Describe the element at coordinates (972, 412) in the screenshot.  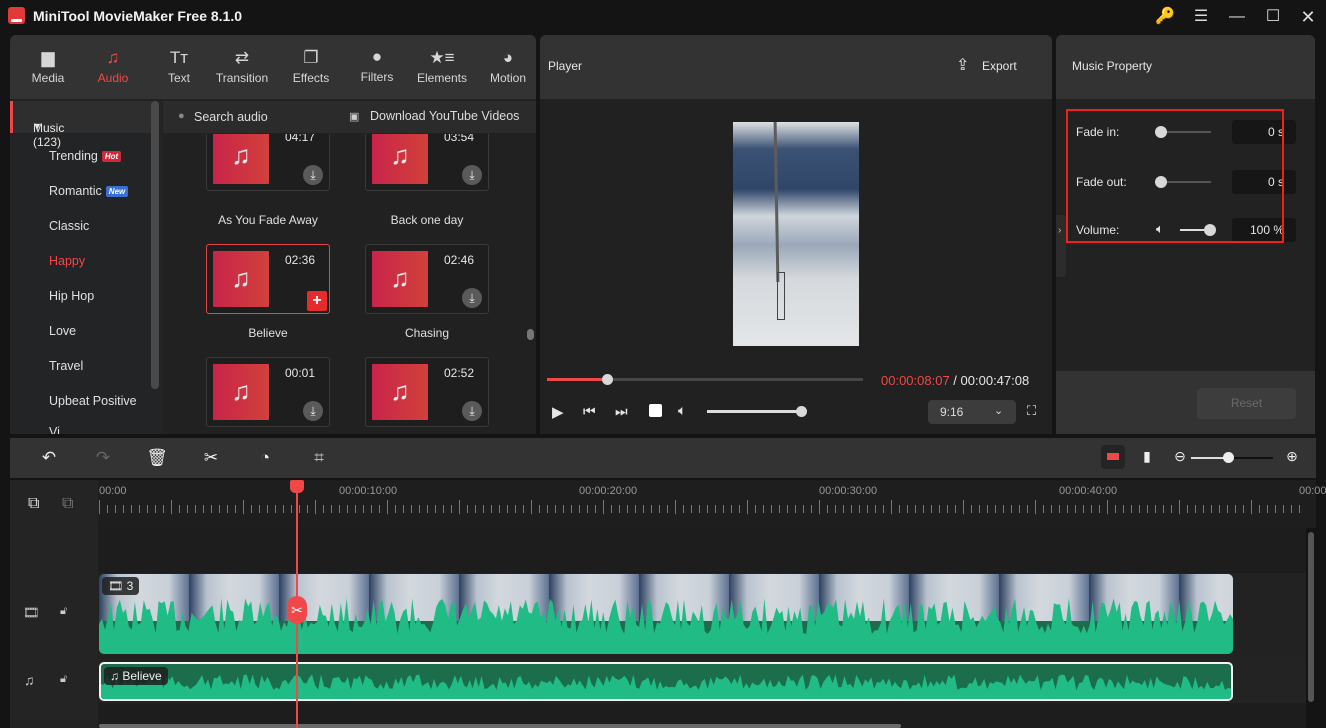
I see `aspect-ratio-dropdown: 9:16 ⌄` at that location.